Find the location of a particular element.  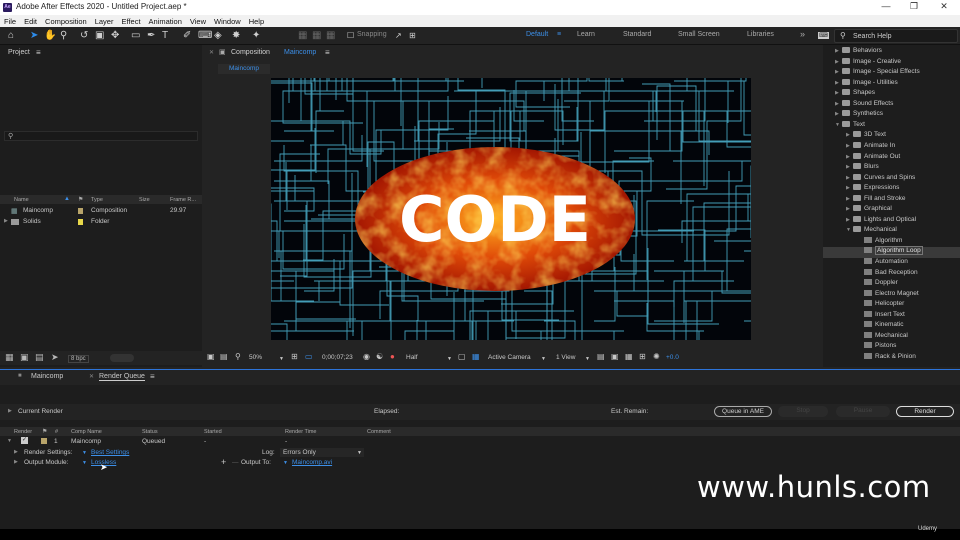

transparency-grid-icon: ▦ is located at coordinates (476, 356).